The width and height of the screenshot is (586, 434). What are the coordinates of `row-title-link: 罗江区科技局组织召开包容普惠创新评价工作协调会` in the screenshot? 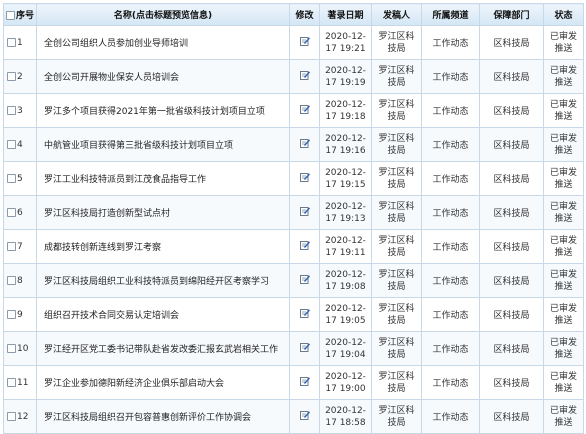 It's located at (163, 416).